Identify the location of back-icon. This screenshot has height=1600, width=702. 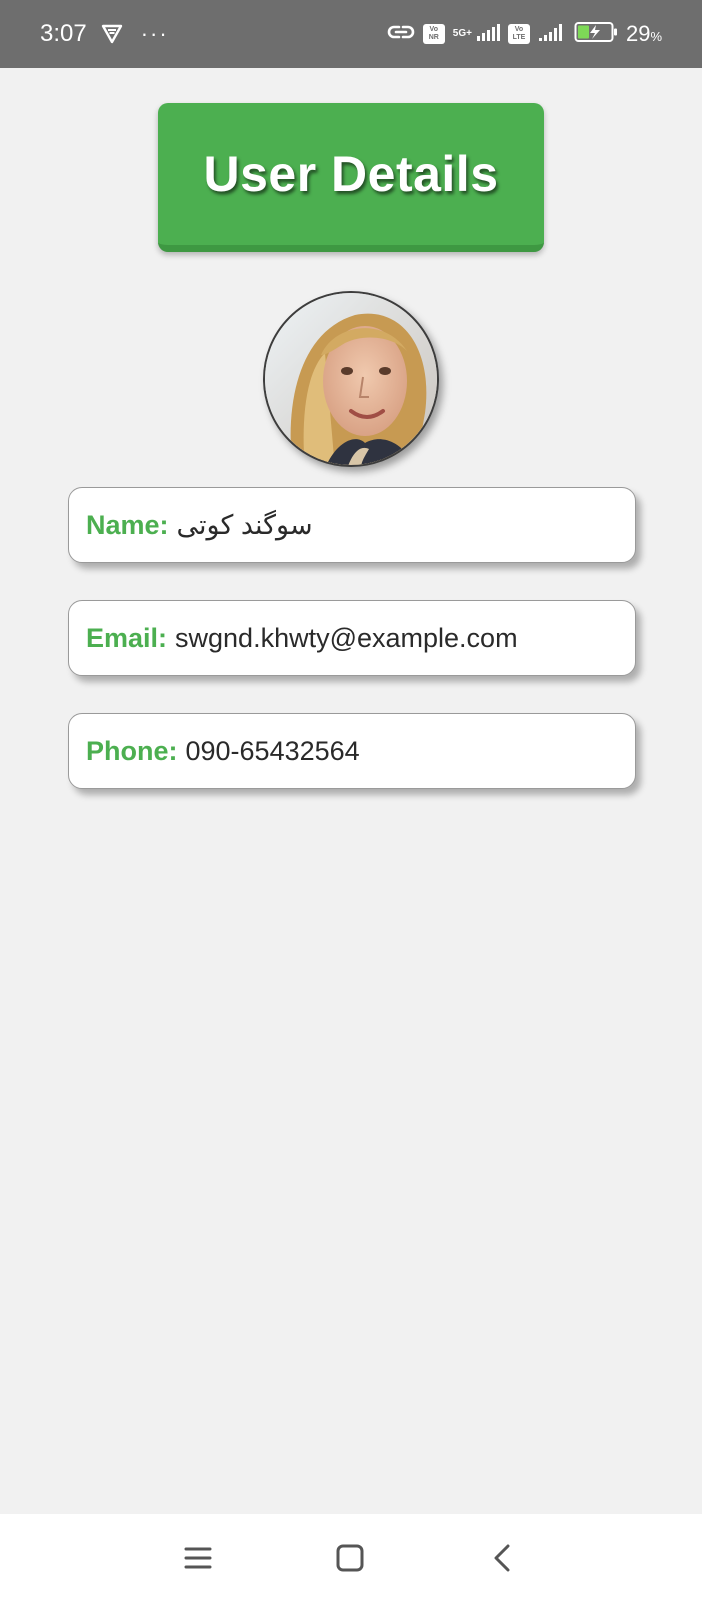
(502, 1558).